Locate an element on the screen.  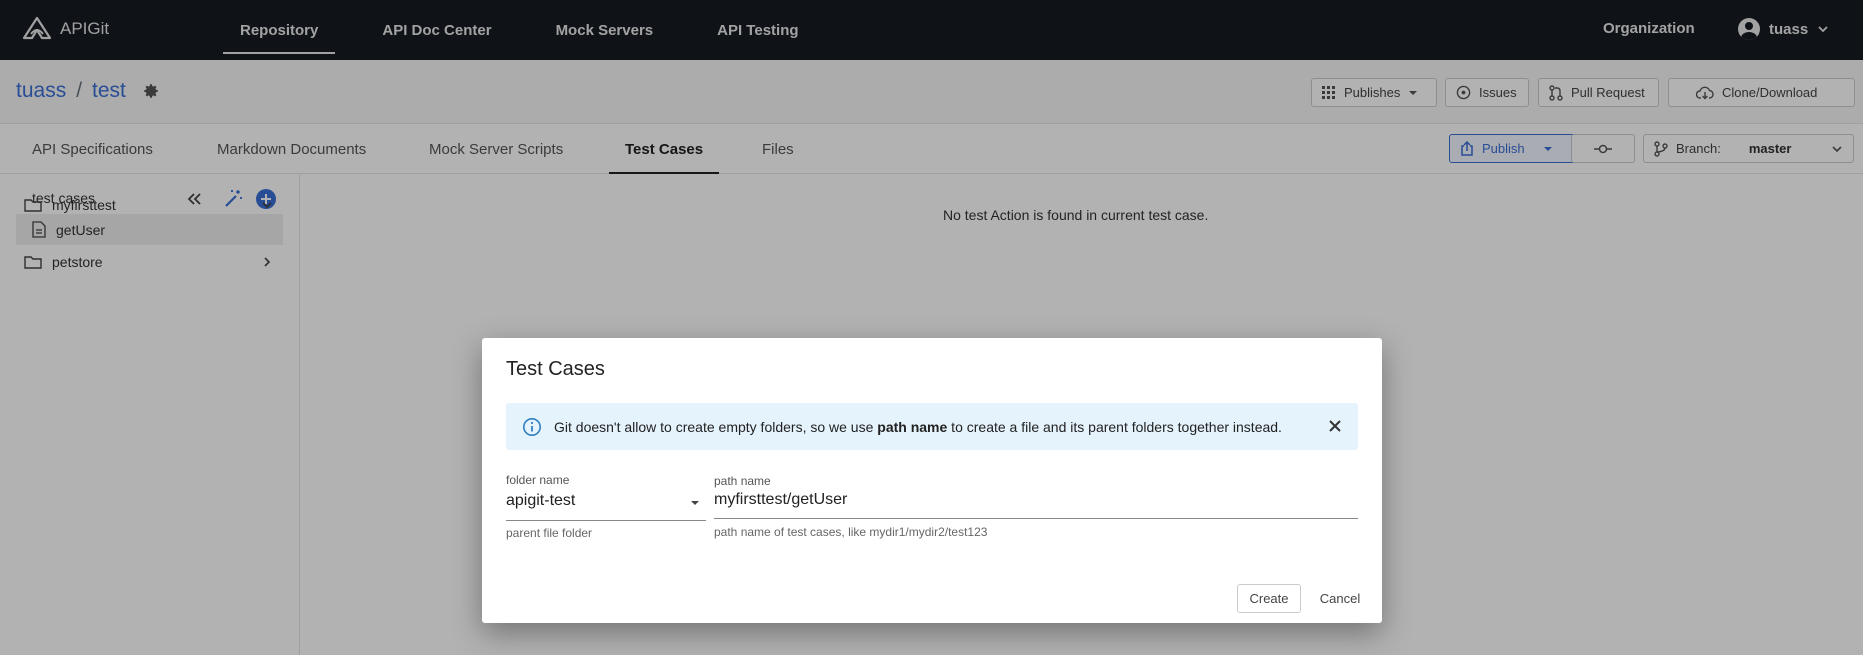
caret-down-icon is located at coordinates (695, 503).